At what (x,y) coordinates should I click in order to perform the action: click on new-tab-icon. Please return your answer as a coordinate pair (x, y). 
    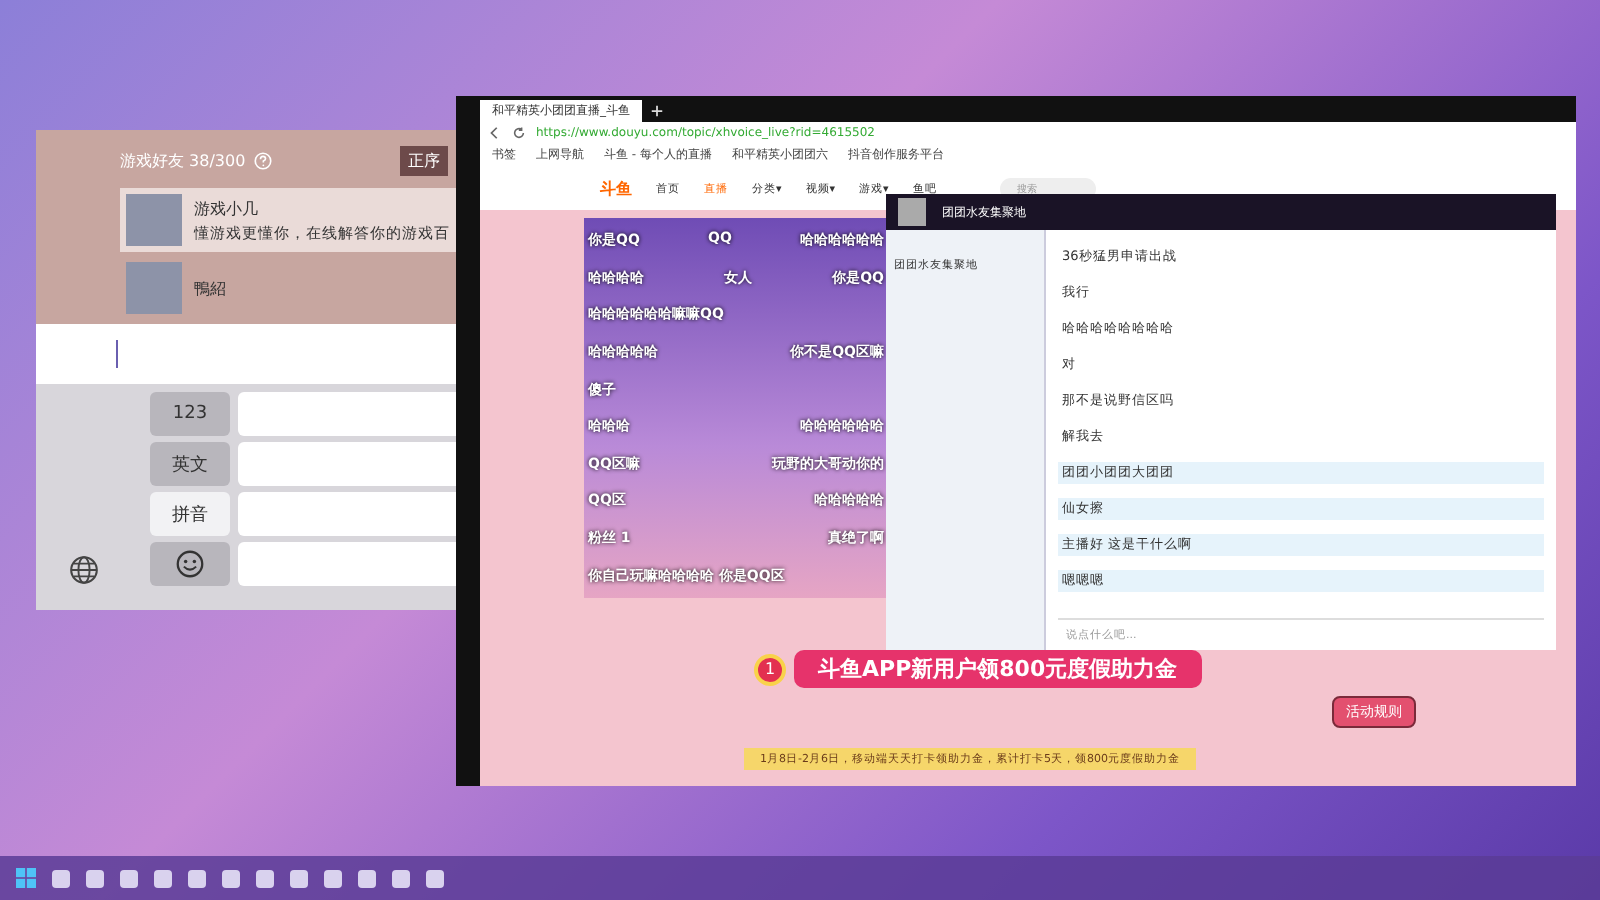
    Looking at the image, I should click on (657, 111).